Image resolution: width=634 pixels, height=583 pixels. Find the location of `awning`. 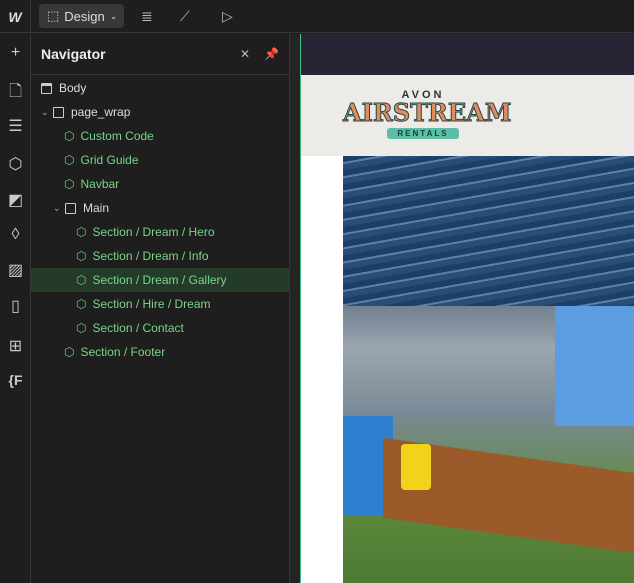

awning is located at coordinates (488, 231).